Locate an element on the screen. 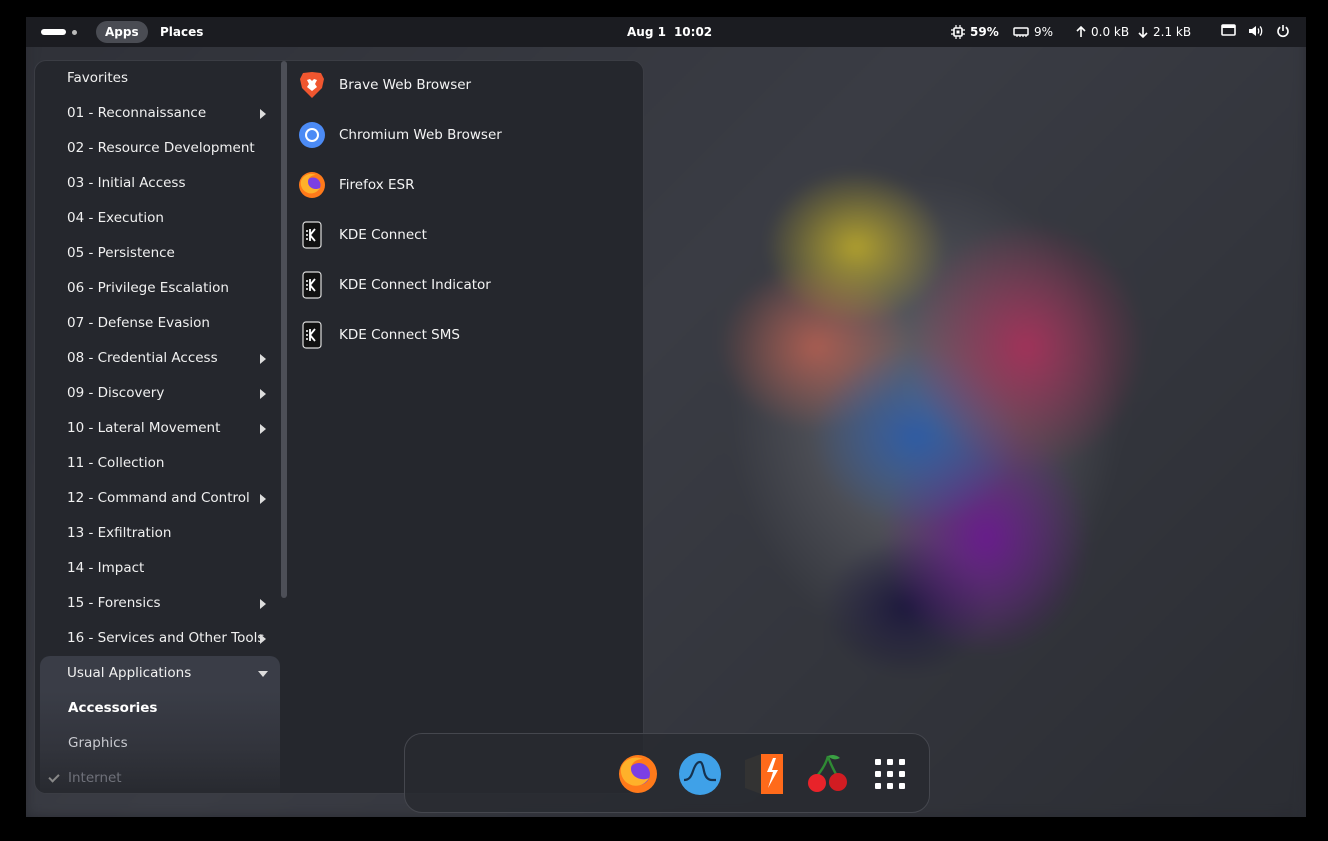 The height and width of the screenshot is (841, 1328). category-scrollbar is located at coordinates (284, 329).